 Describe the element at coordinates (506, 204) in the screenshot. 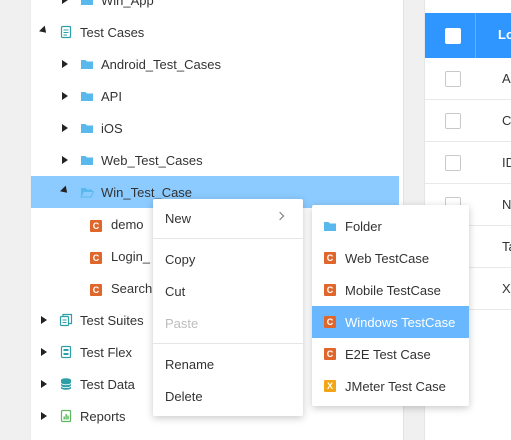

I see `row-name-cell: N` at that location.